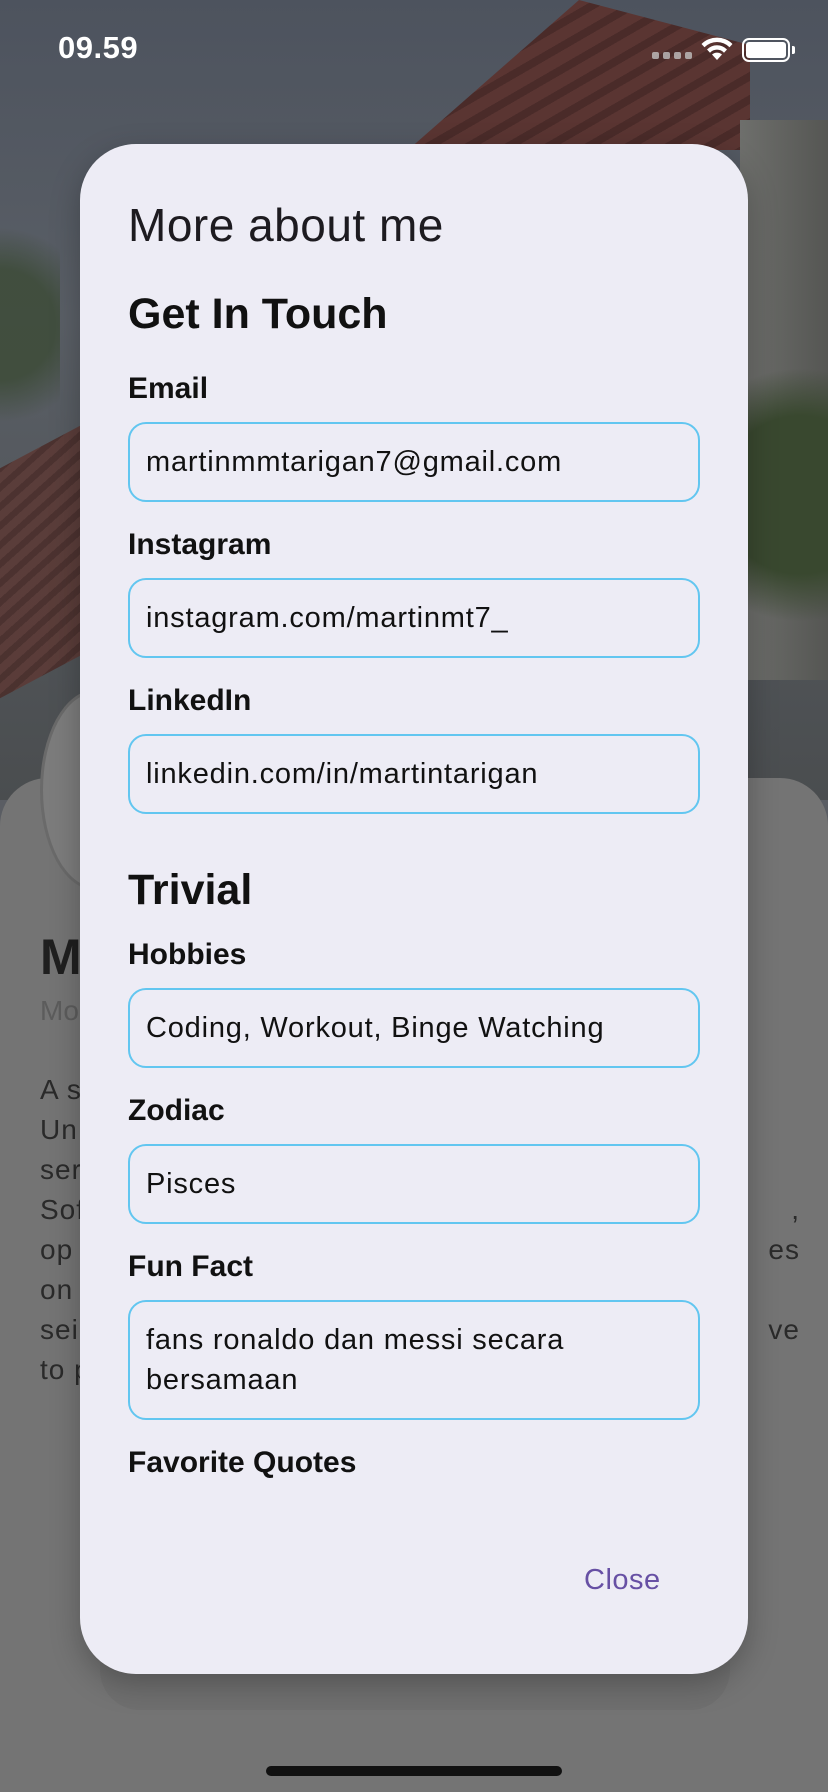 This screenshot has height=1792, width=828. Describe the element at coordinates (414, 1360) in the screenshot. I see `fun-fact-field: fans ronaldo dan messi secara bersamaan` at that location.